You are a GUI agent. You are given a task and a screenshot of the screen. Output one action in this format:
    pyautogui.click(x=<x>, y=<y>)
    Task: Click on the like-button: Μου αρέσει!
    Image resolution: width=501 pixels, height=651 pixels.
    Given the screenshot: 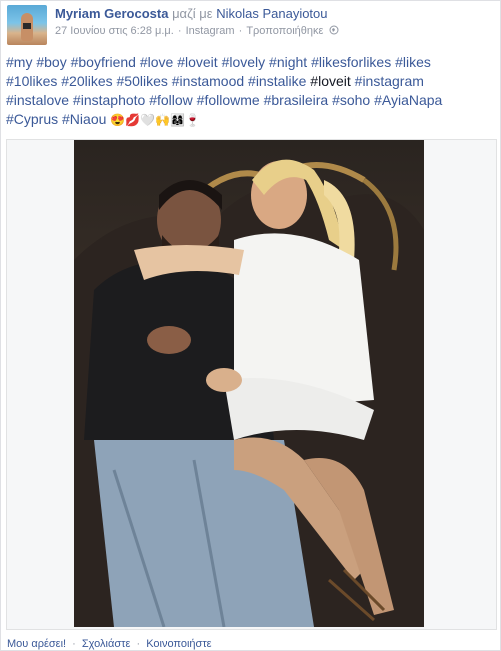 What is the action you would take?
    pyautogui.click(x=36, y=644)
    